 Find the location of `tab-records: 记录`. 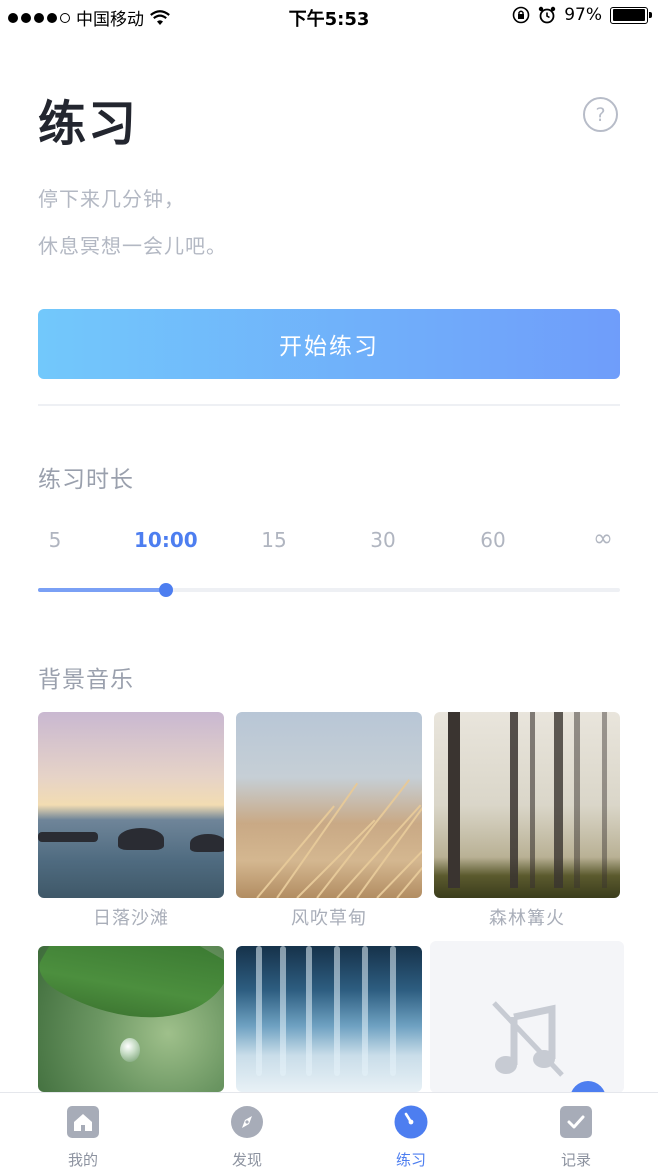

tab-records: 记录 is located at coordinates (576, 1131).